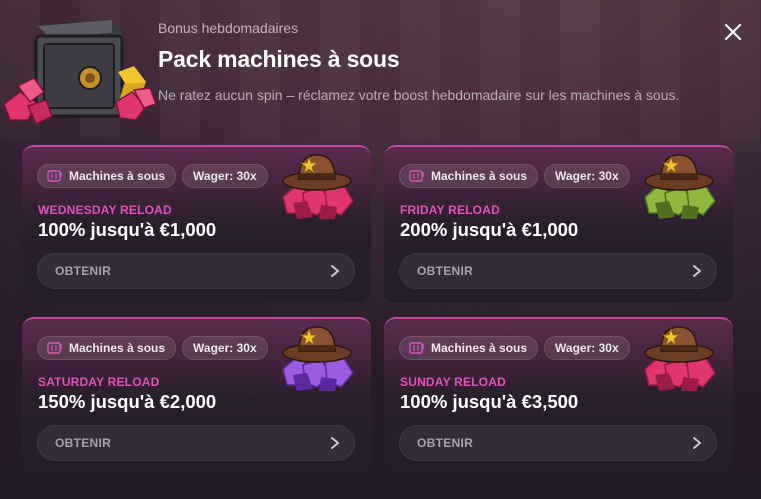 The height and width of the screenshot is (499, 761). Describe the element at coordinates (80, 71) in the screenshot. I see `safe-with-gems-illustration` at that location.